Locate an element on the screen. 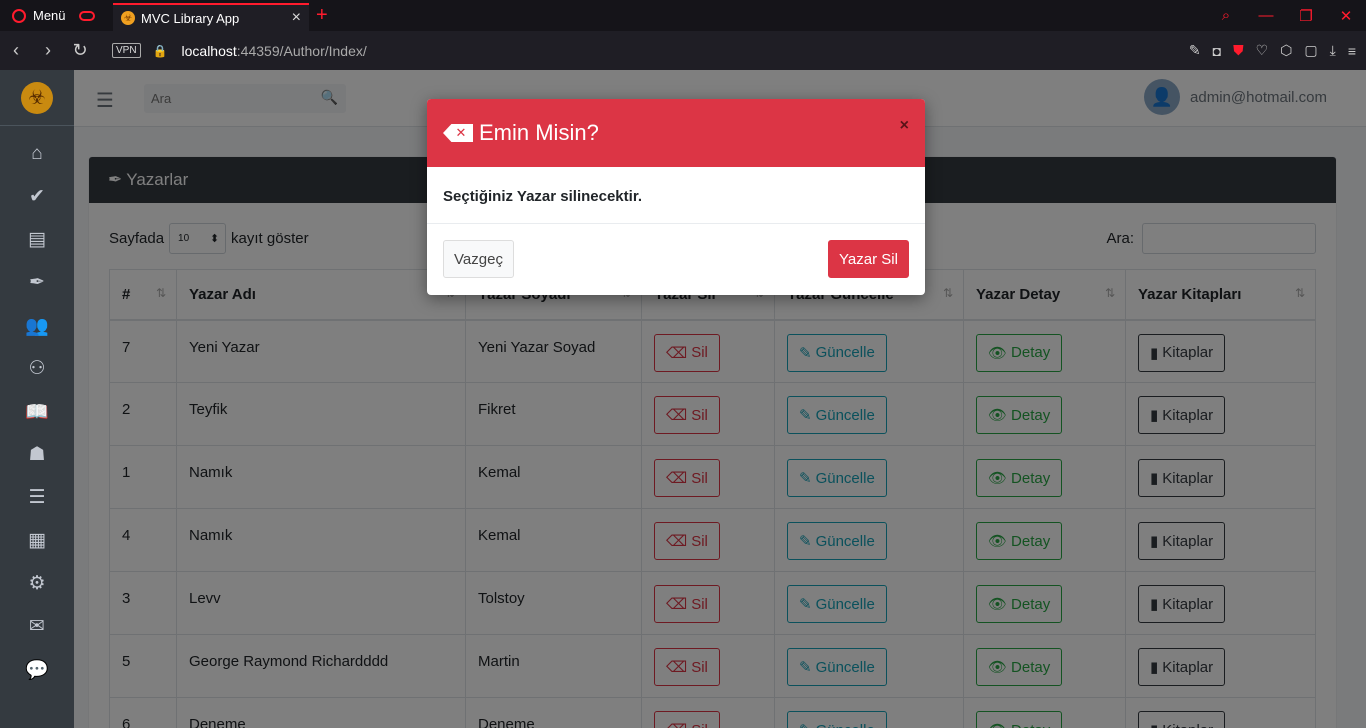  modal-body: Seçtiğiniz Yazar silinecektir. is located at coordinates (676, 195).